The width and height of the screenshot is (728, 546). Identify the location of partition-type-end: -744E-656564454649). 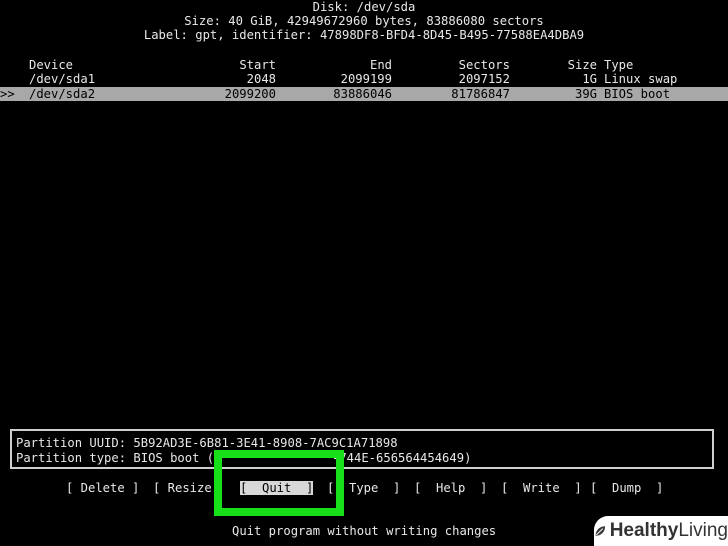
(402, 458).